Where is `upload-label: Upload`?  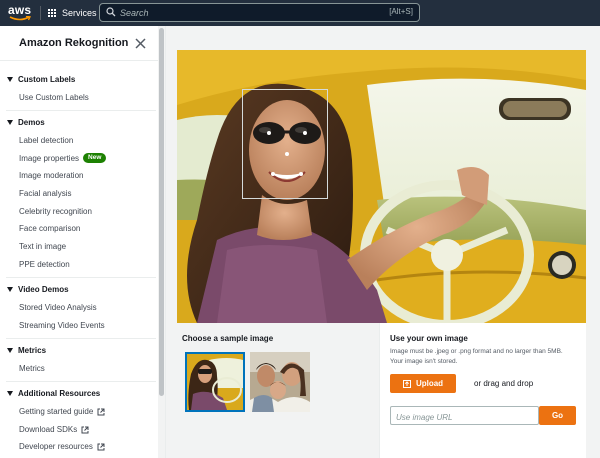 upload-label: Upload is located at coordinates (429, 383).